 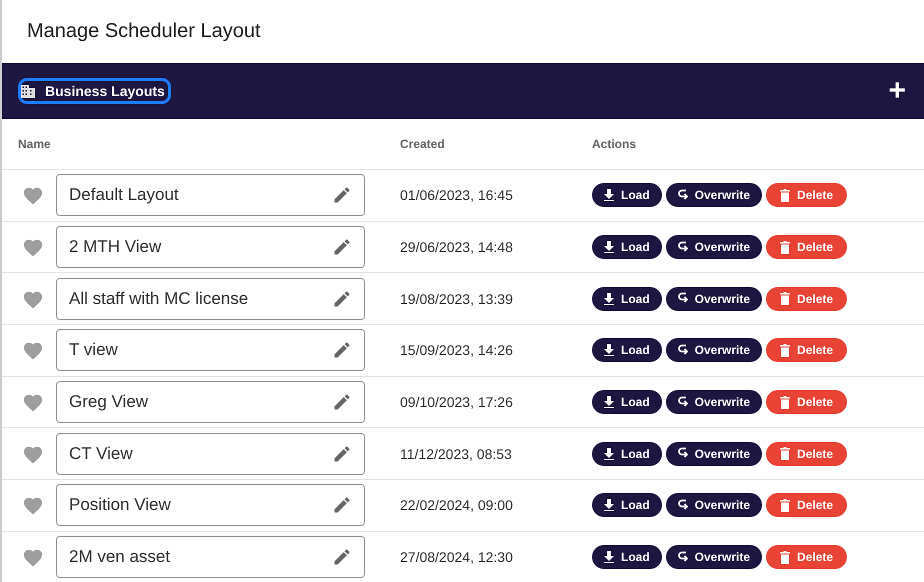 I want to click on table-cell-text: 27/08/2024, 12:30, so click(x=457, y=557).